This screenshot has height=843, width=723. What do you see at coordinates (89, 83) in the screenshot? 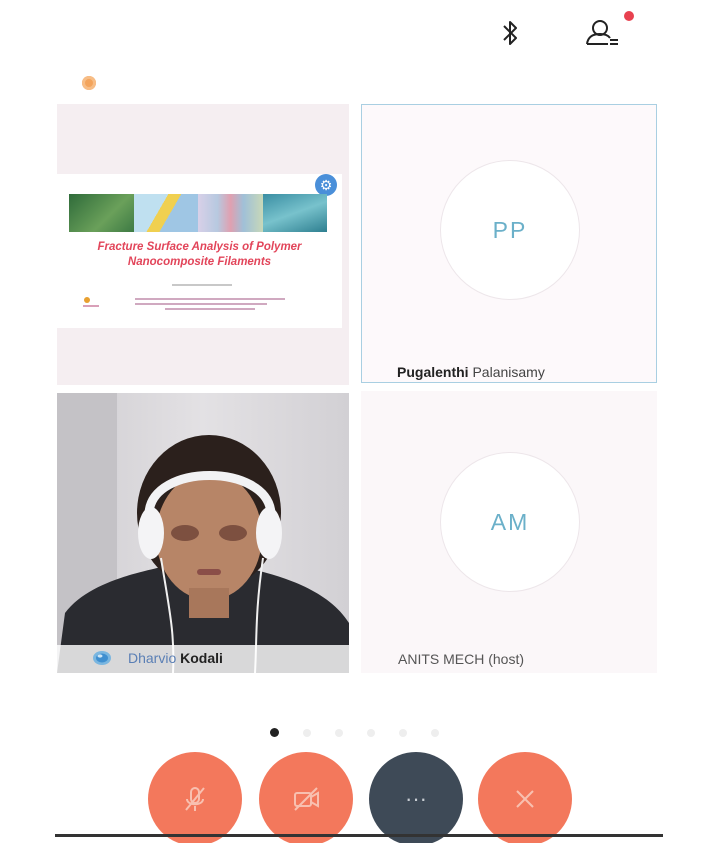
I see `recording-indicator-icon` at bounding box center [89, 83].